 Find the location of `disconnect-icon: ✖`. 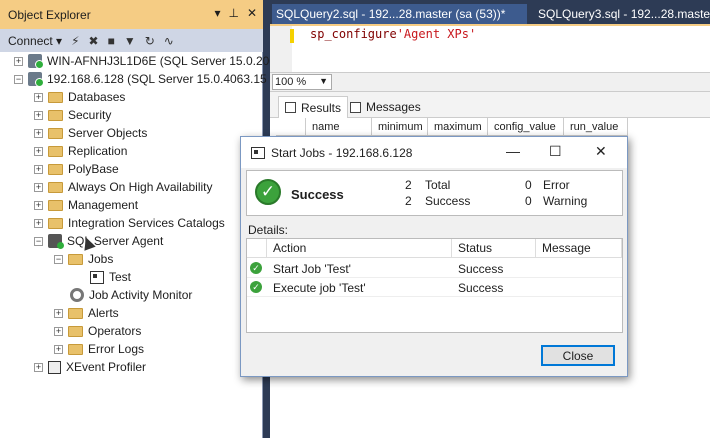

disconnect-icon: ✖ is located at coordinates (94, 41).